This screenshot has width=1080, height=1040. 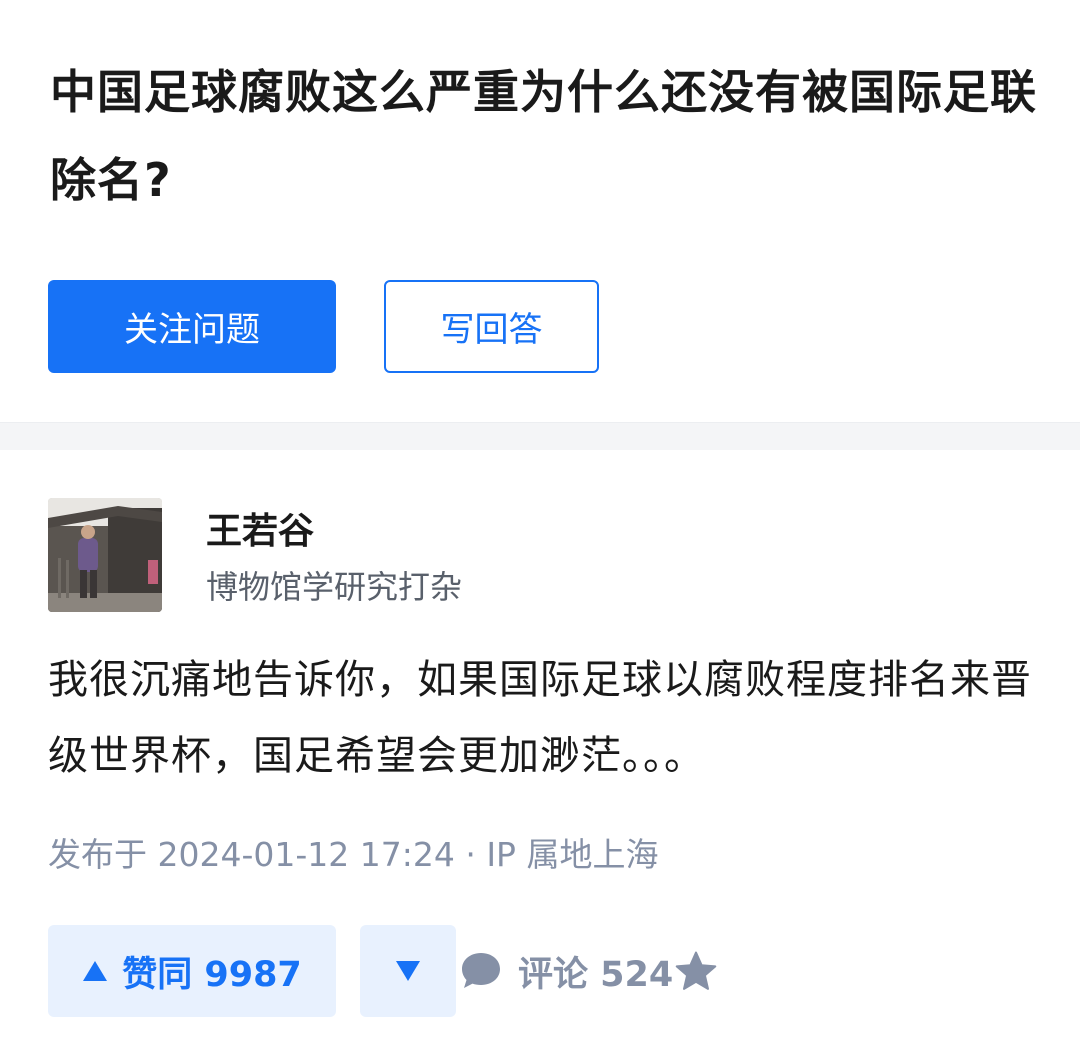 What do you see at coordinates (491, 326) in the screenshot?
I see `write-answer-button: 写回答` at bounding box center [491, 326].